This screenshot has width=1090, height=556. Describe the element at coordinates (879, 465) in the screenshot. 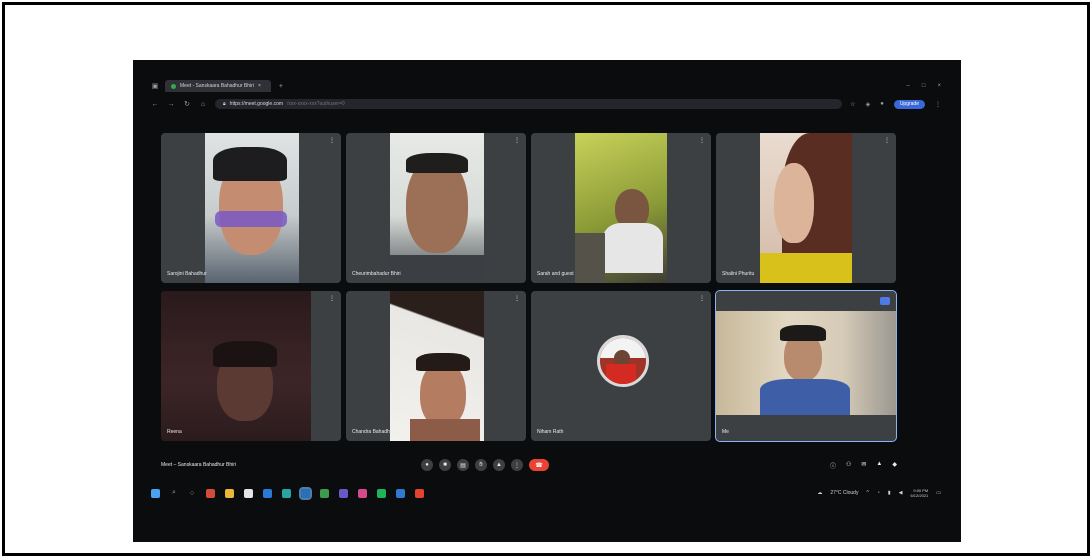

I see `activities-icon: ▲` at that location.